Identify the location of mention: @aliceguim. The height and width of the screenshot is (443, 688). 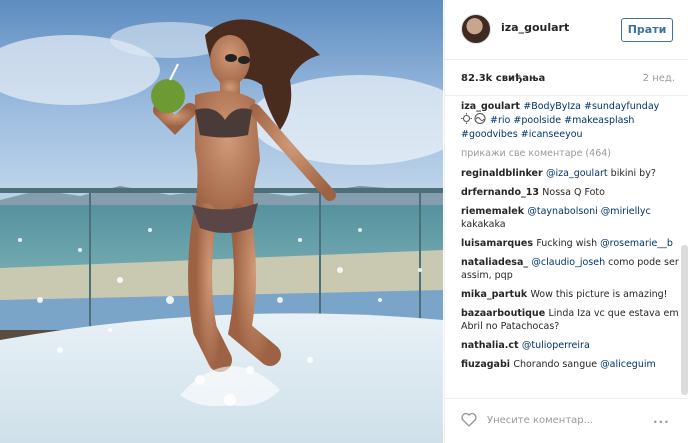
(628, 364).